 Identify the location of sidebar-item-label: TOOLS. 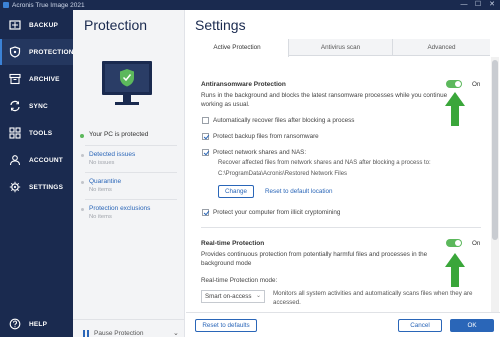
(41, 133).